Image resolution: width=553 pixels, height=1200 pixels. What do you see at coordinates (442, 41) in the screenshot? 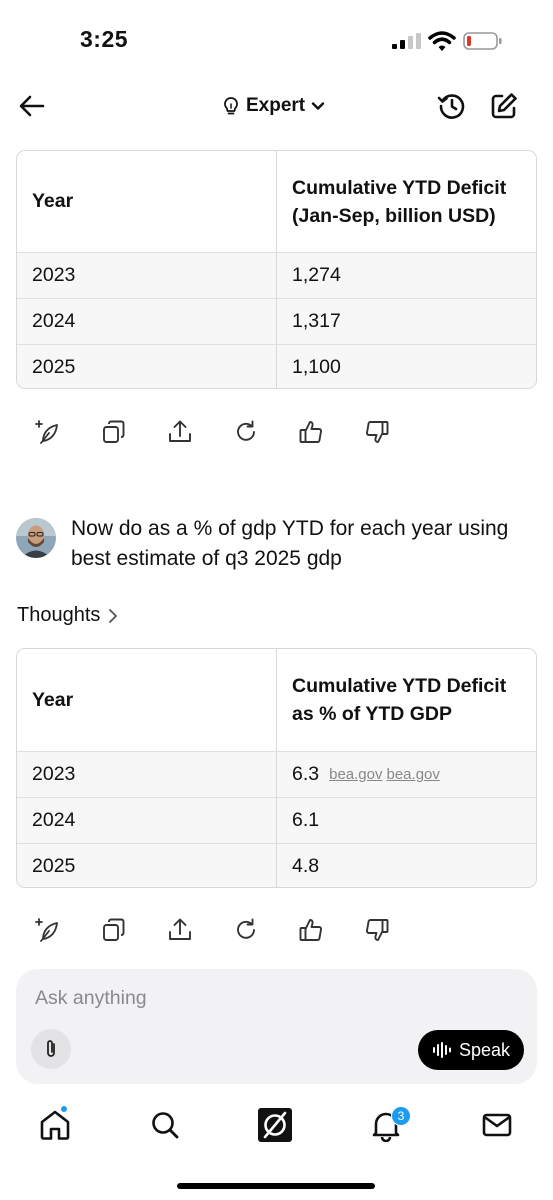
I see `wifi-icon` at bounding box center [442, 41].